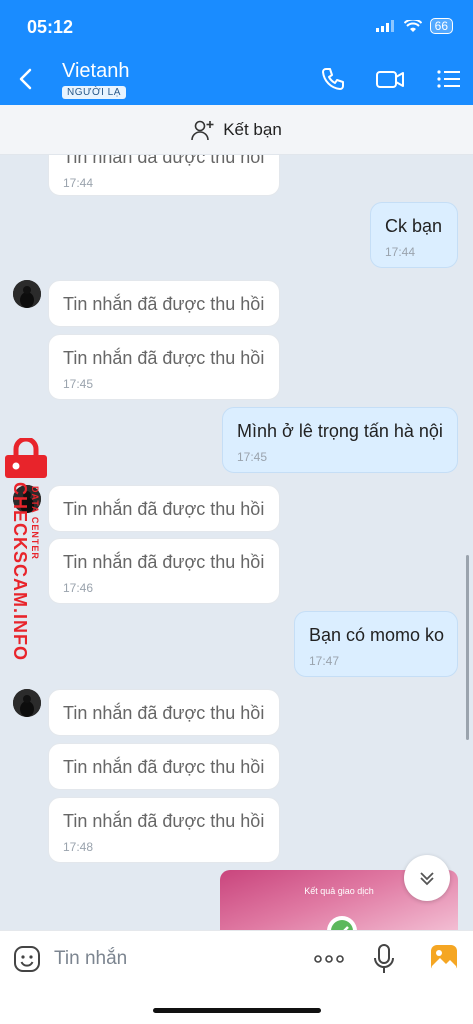  I want to click on add-friend-button: Kết bạn, so click(236, 130).